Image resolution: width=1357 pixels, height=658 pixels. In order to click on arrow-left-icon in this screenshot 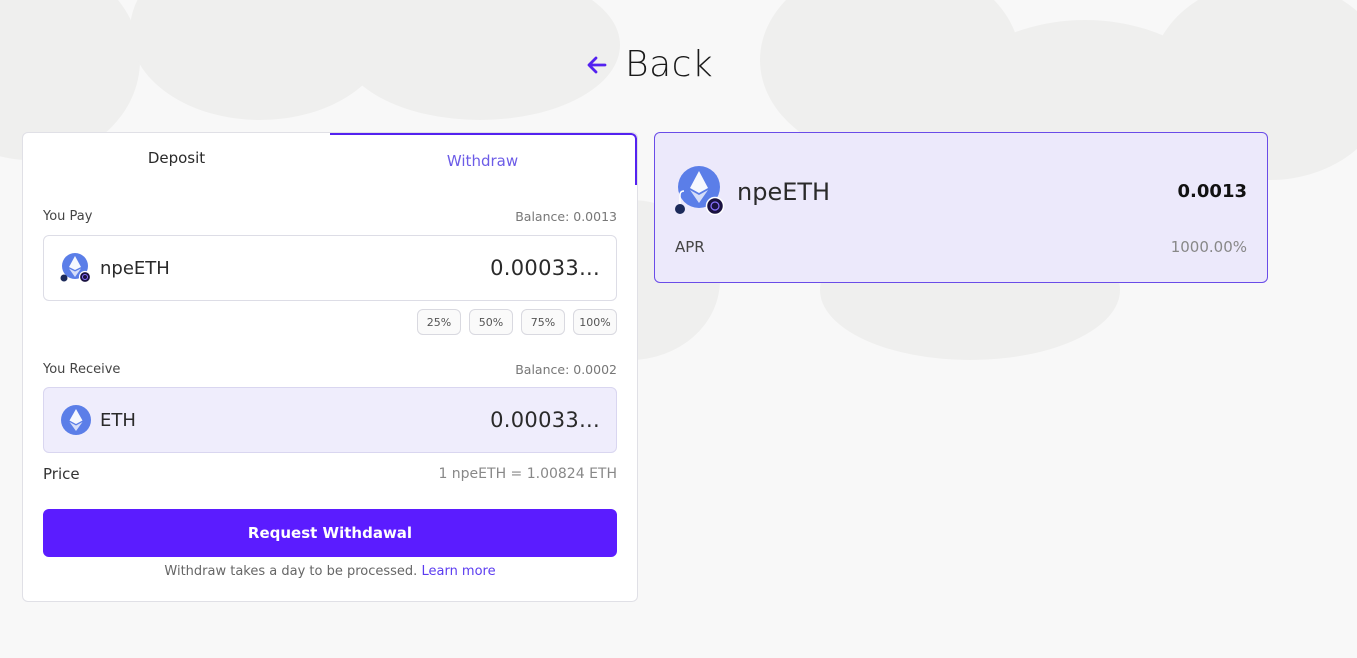, I will do `click(597, 64)`.